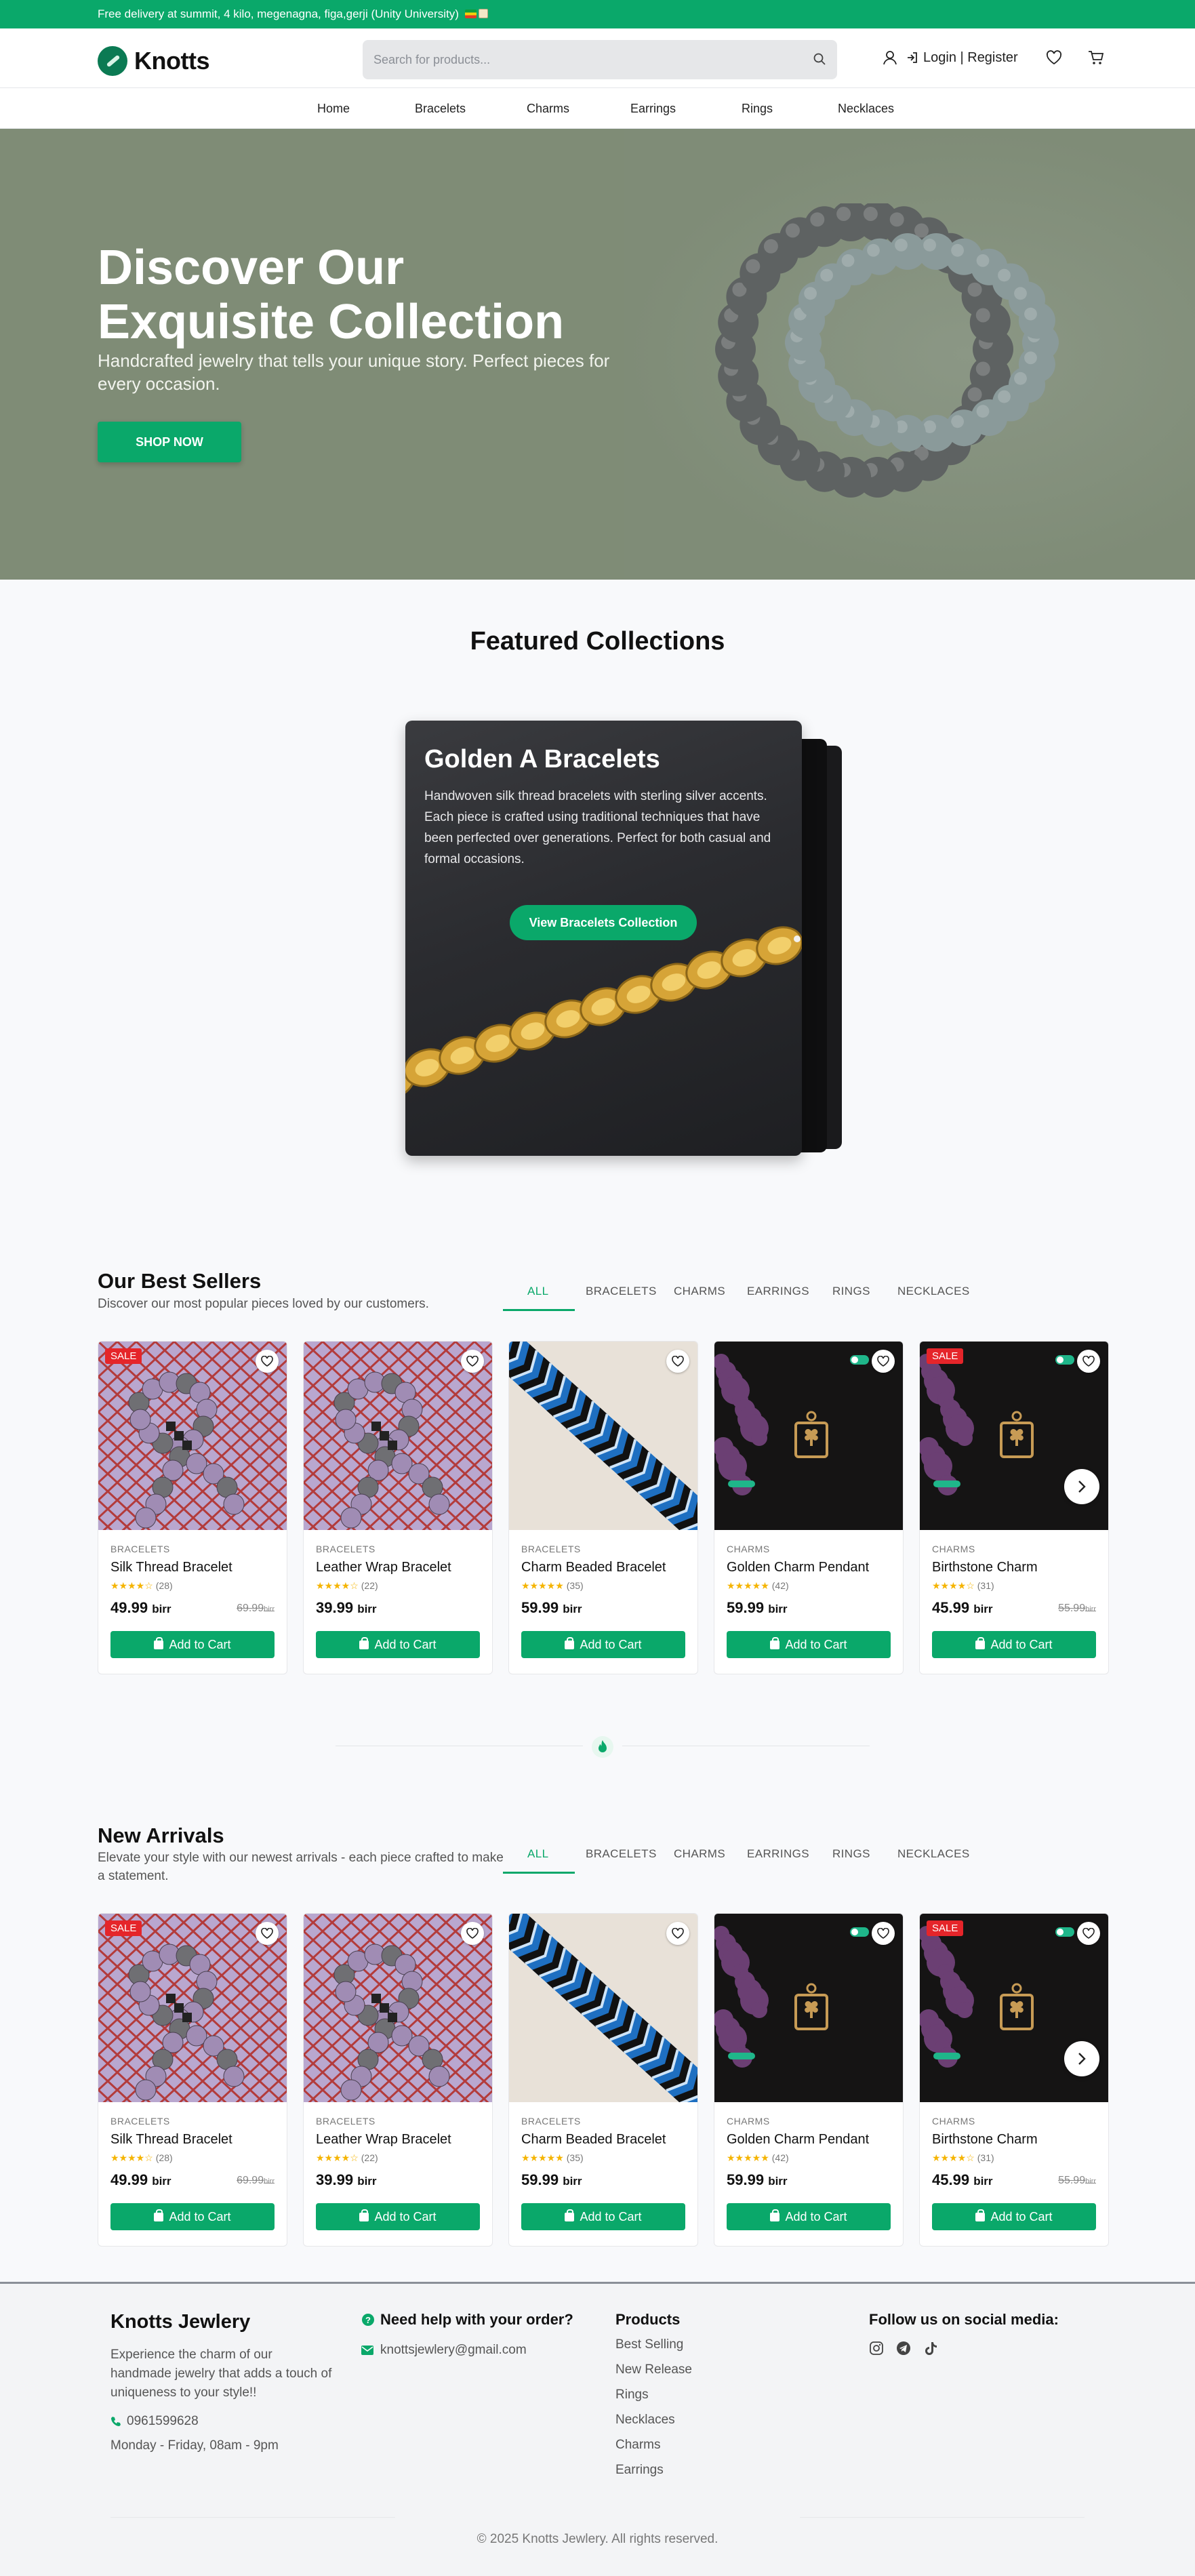 This screenshot has width=1195, height=2576. I want to click on footer-link-best-selling: Best Selling, so click(717, 2344).